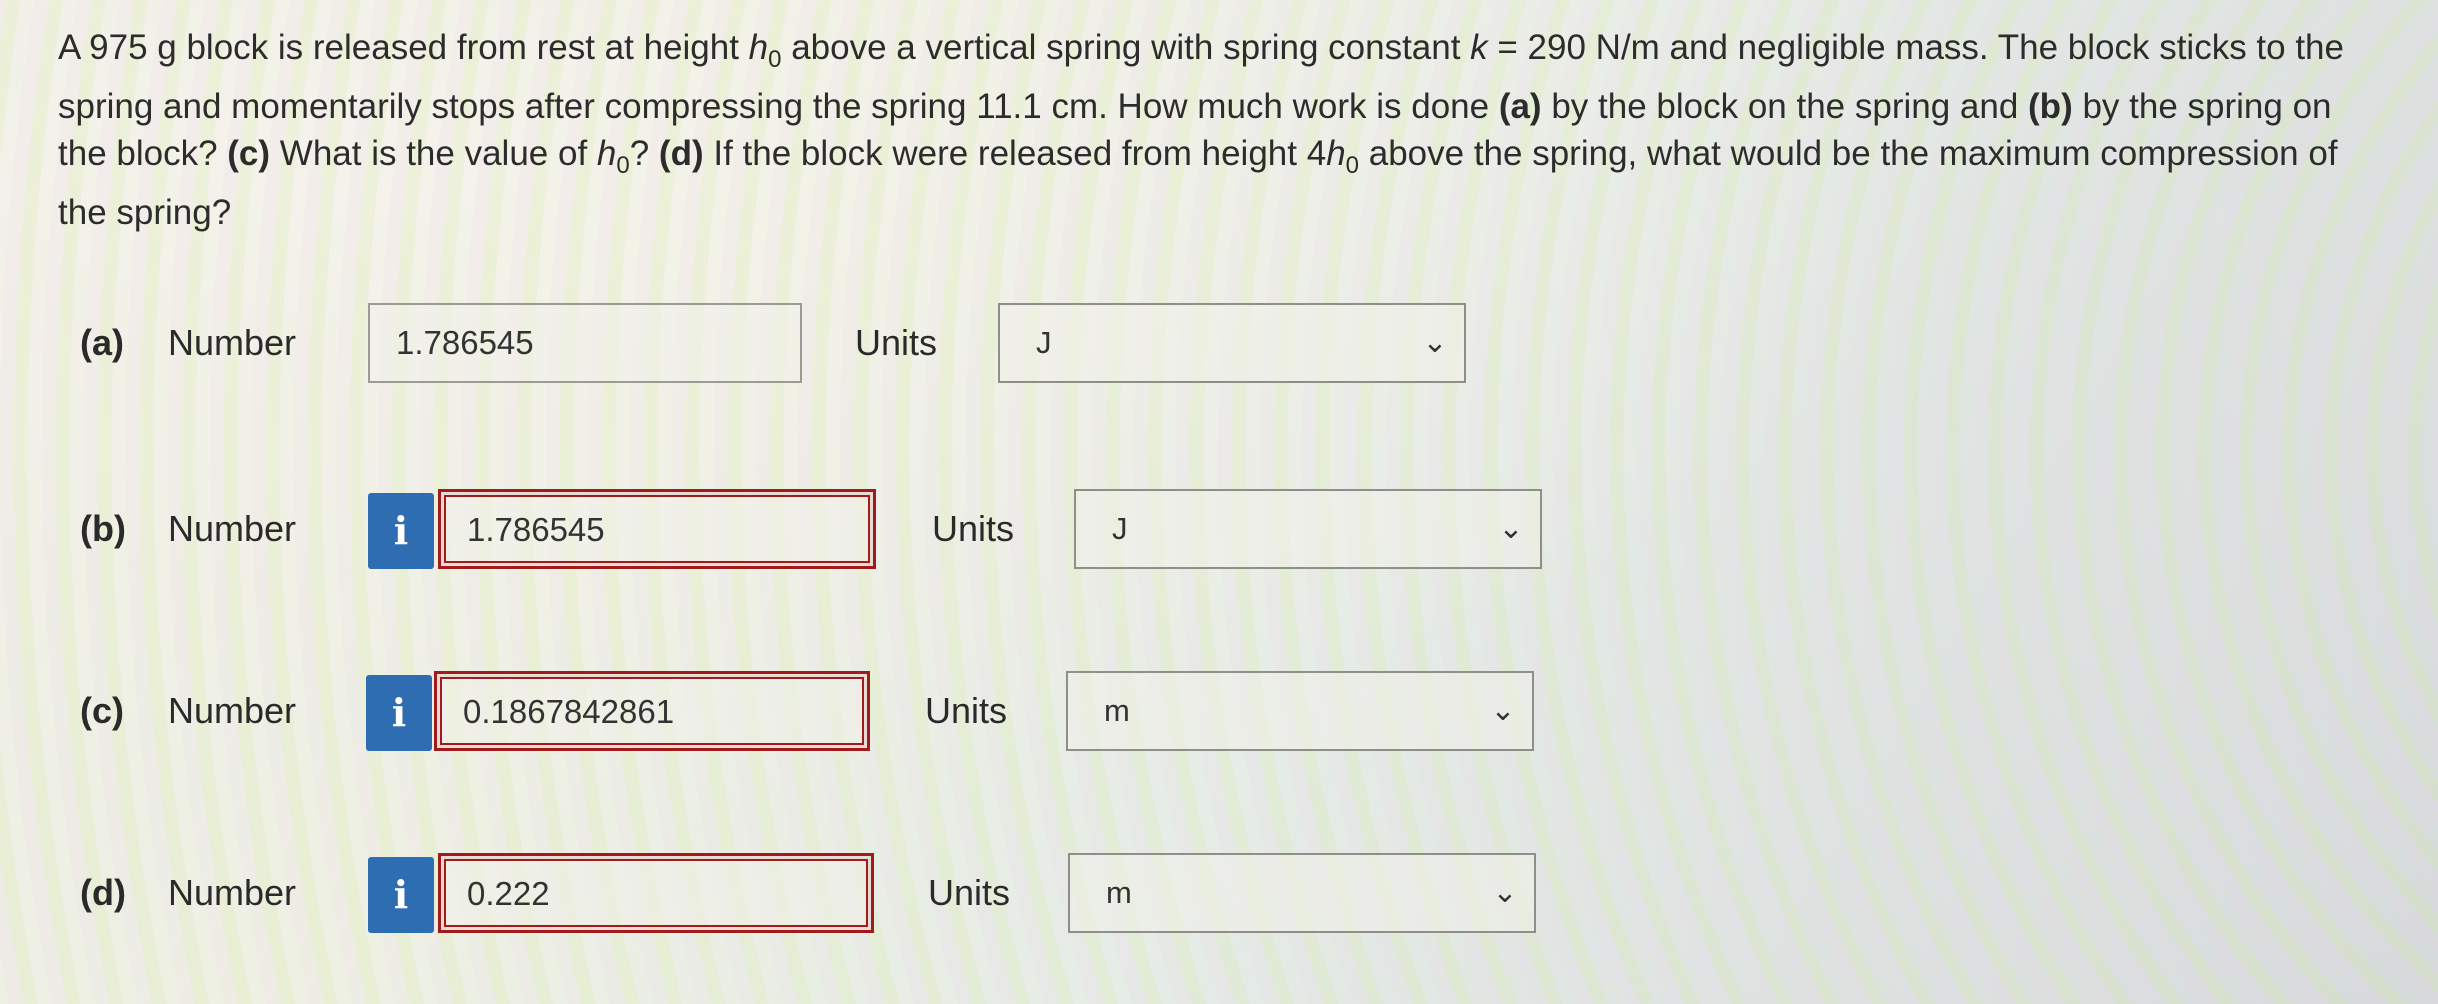 This screenshot has width=2438, height=1004. What do you see at coordinates (1302, 893) in the screenshot?
I see `units-select-d: m ⌄` at bounding box center [1302, 893].